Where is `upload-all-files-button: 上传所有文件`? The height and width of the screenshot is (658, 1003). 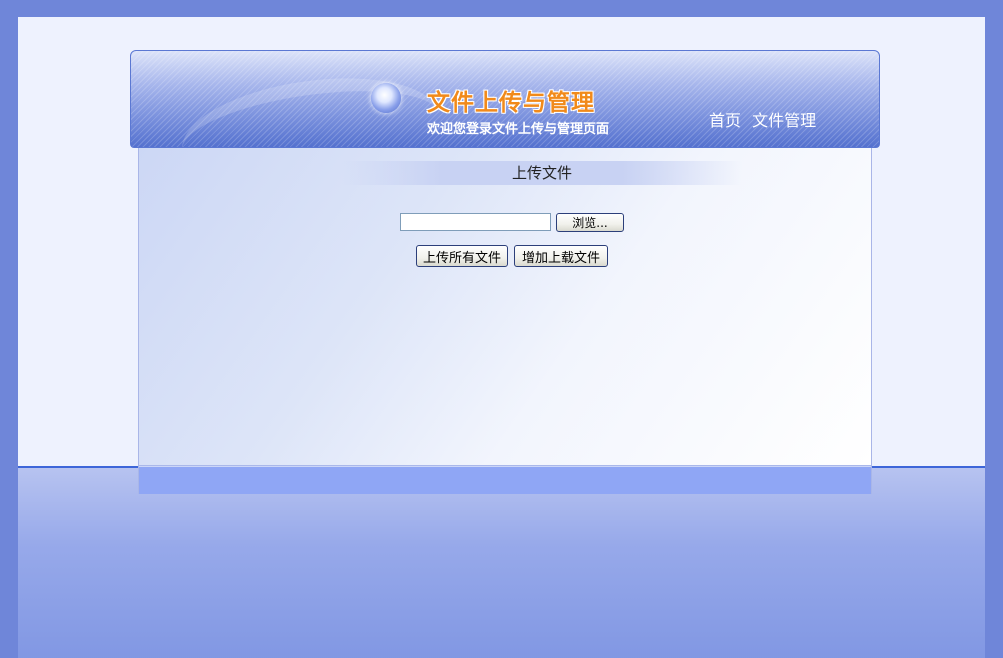 upload-all-files-button: 上传所有文件 is located at coordinates (462, 256).